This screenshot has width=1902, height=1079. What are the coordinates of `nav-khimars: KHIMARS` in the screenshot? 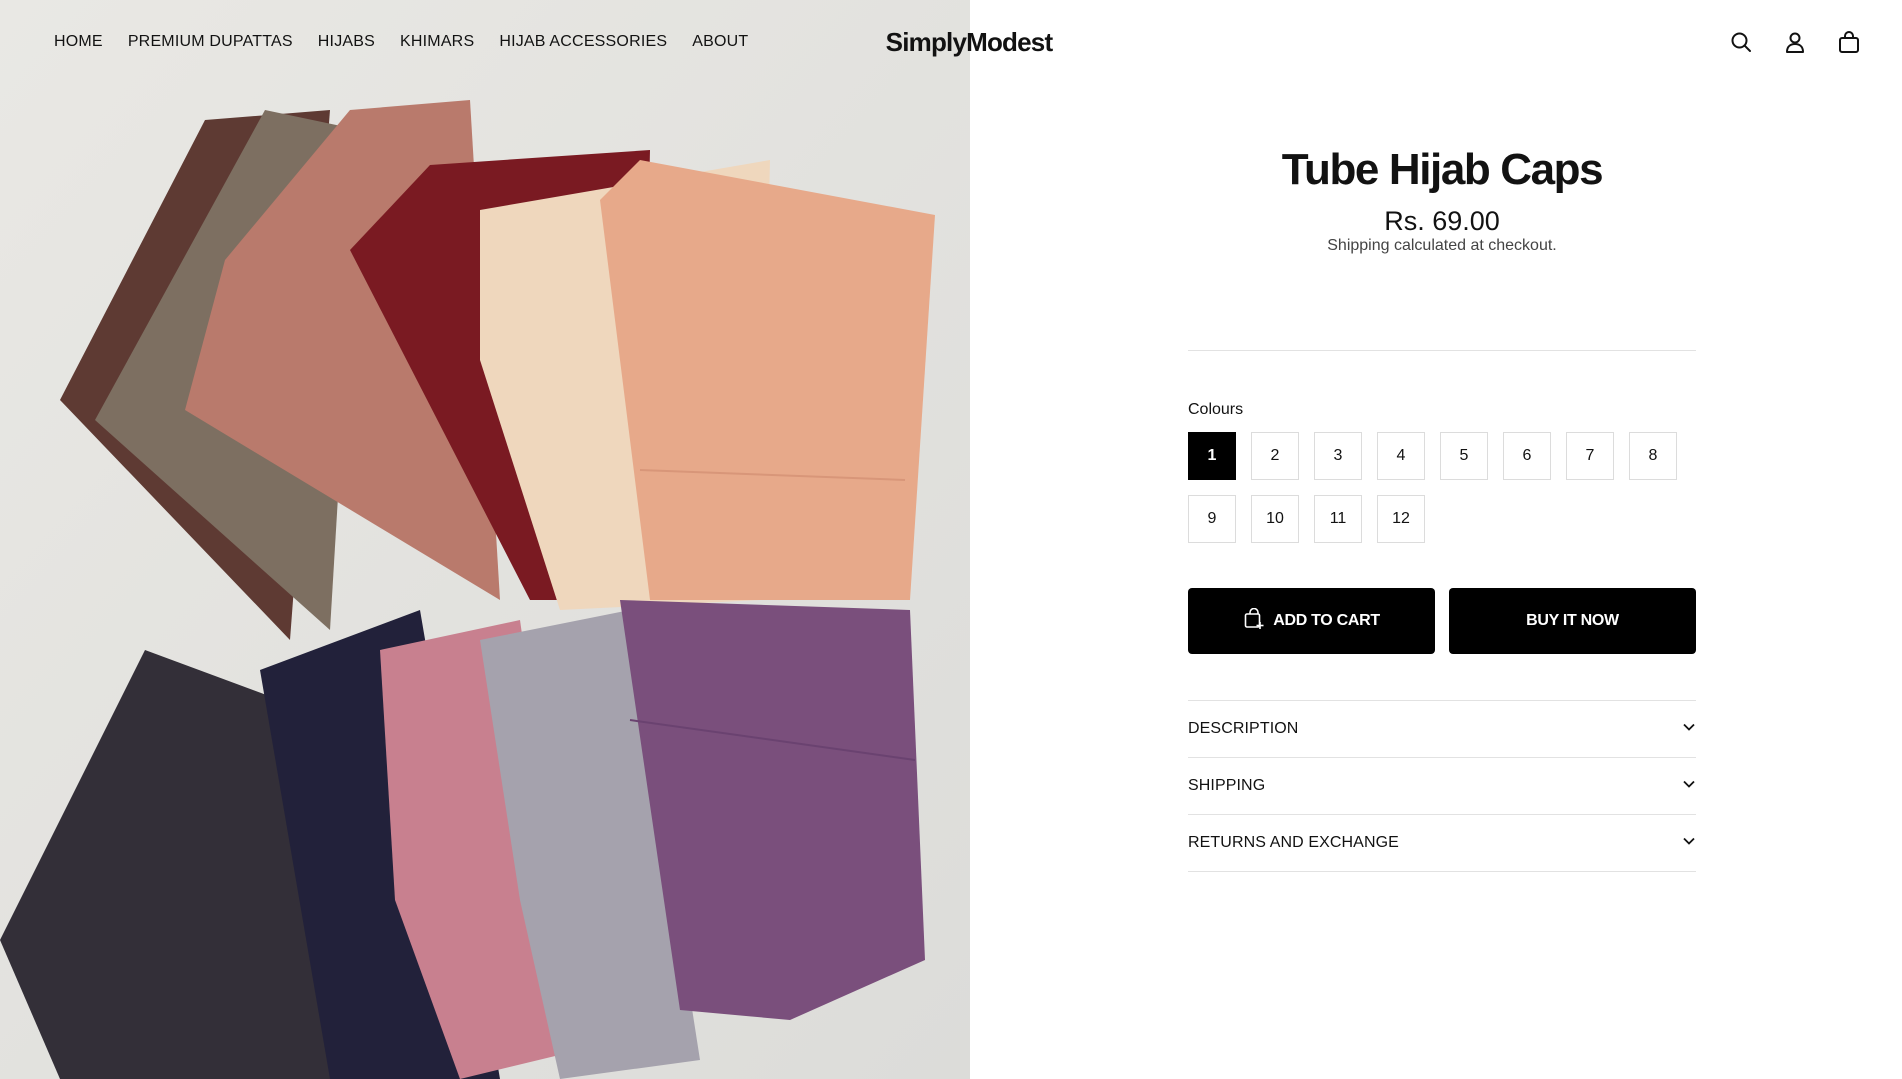 It's located at (437, 42).